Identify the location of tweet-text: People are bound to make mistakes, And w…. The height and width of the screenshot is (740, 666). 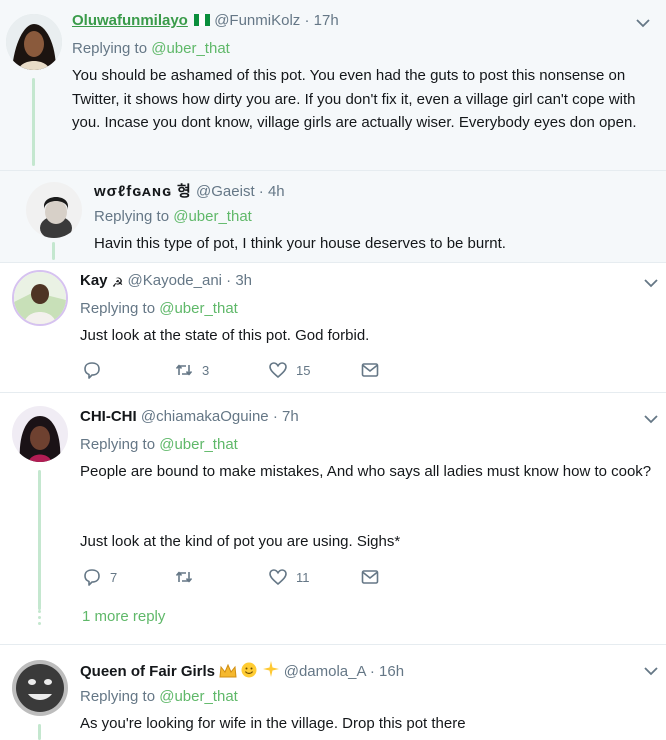
(366, 471).